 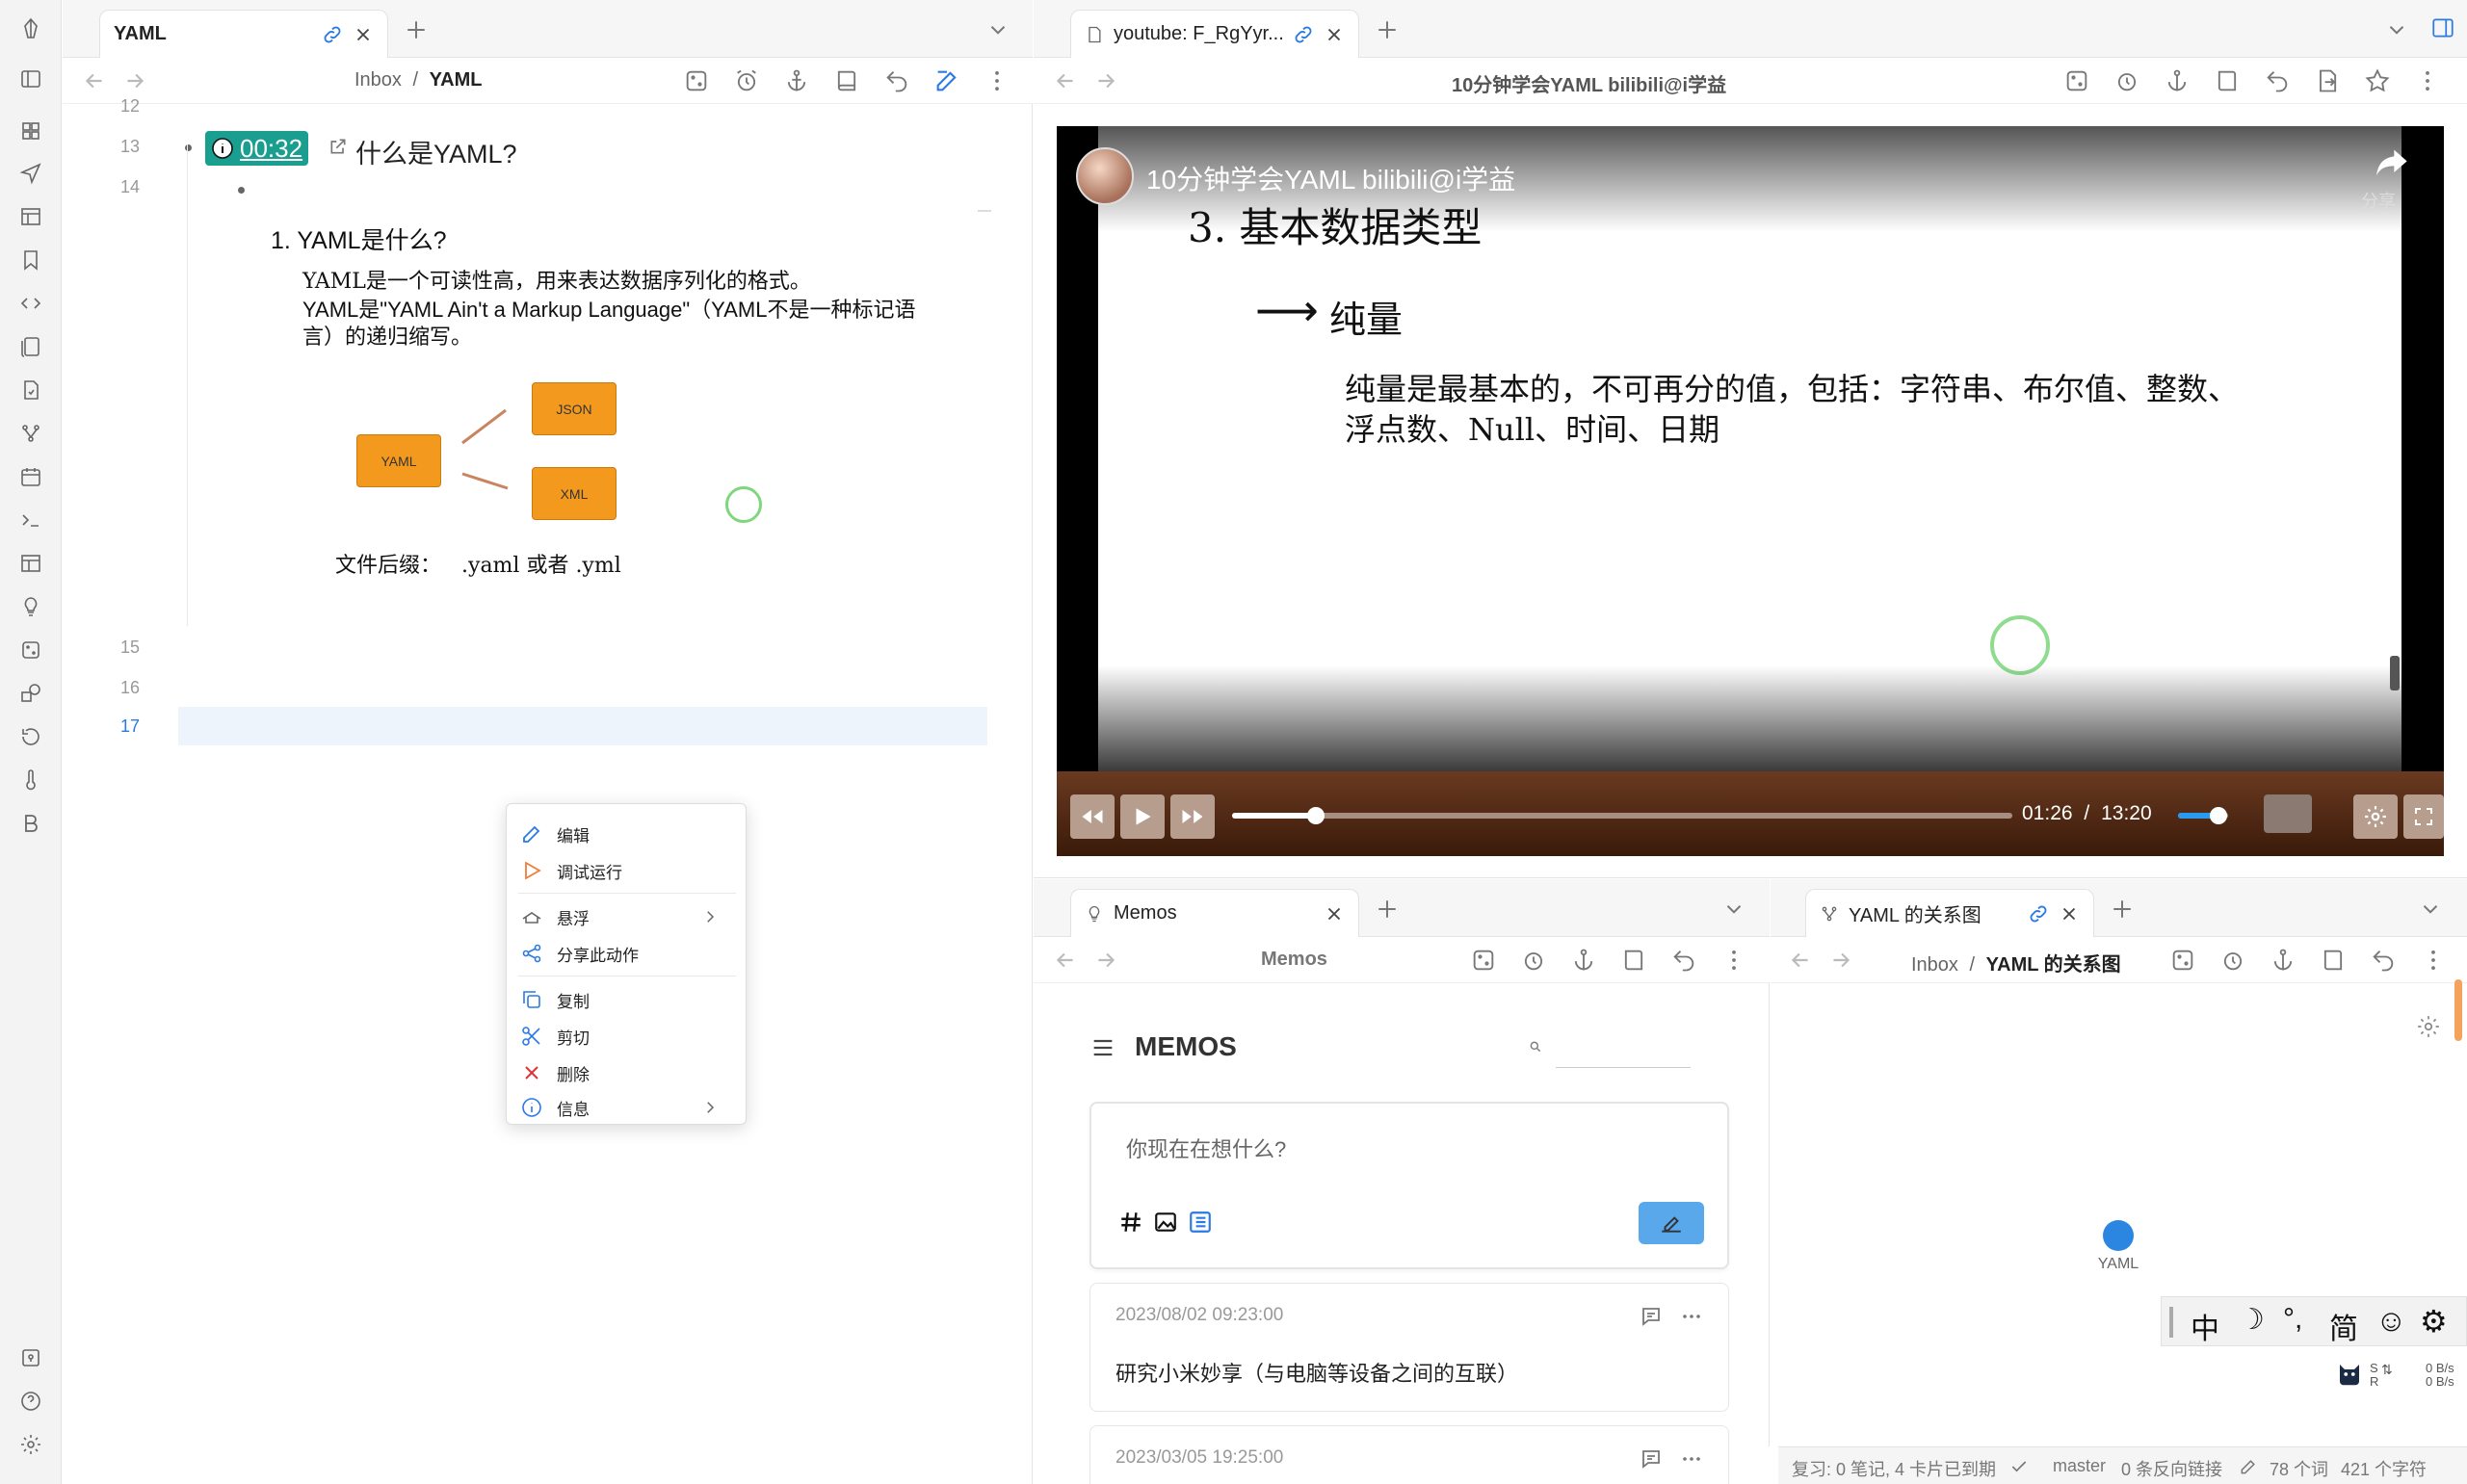 I want to click on app-logo-icon, so click(x=30, y=29).